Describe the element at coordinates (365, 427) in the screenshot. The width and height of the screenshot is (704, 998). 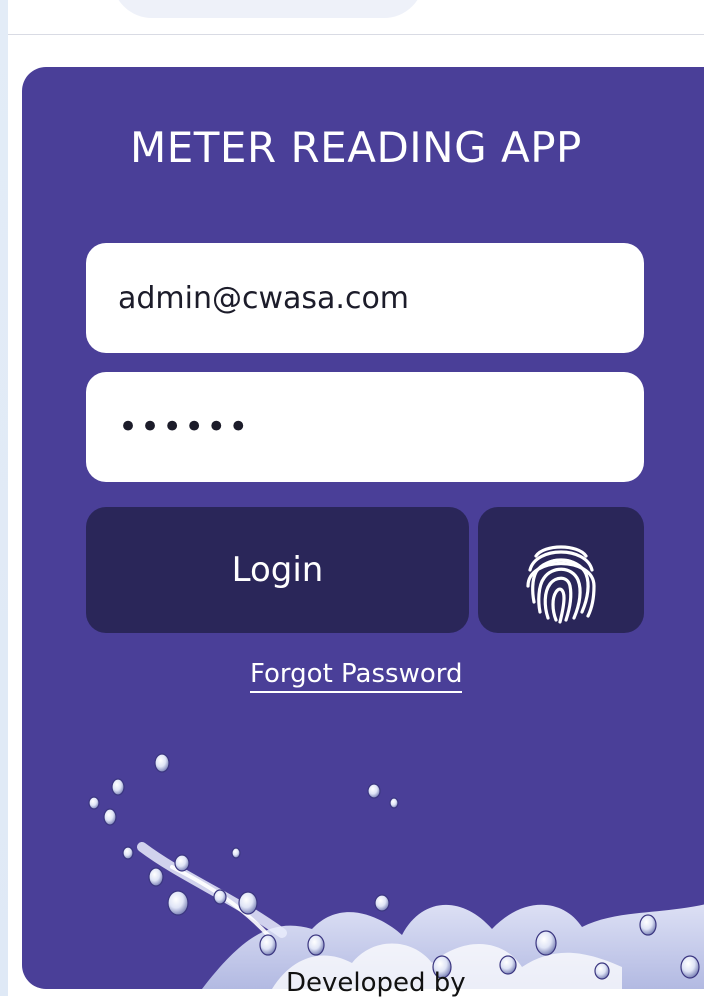
I see `password-field` at that location.